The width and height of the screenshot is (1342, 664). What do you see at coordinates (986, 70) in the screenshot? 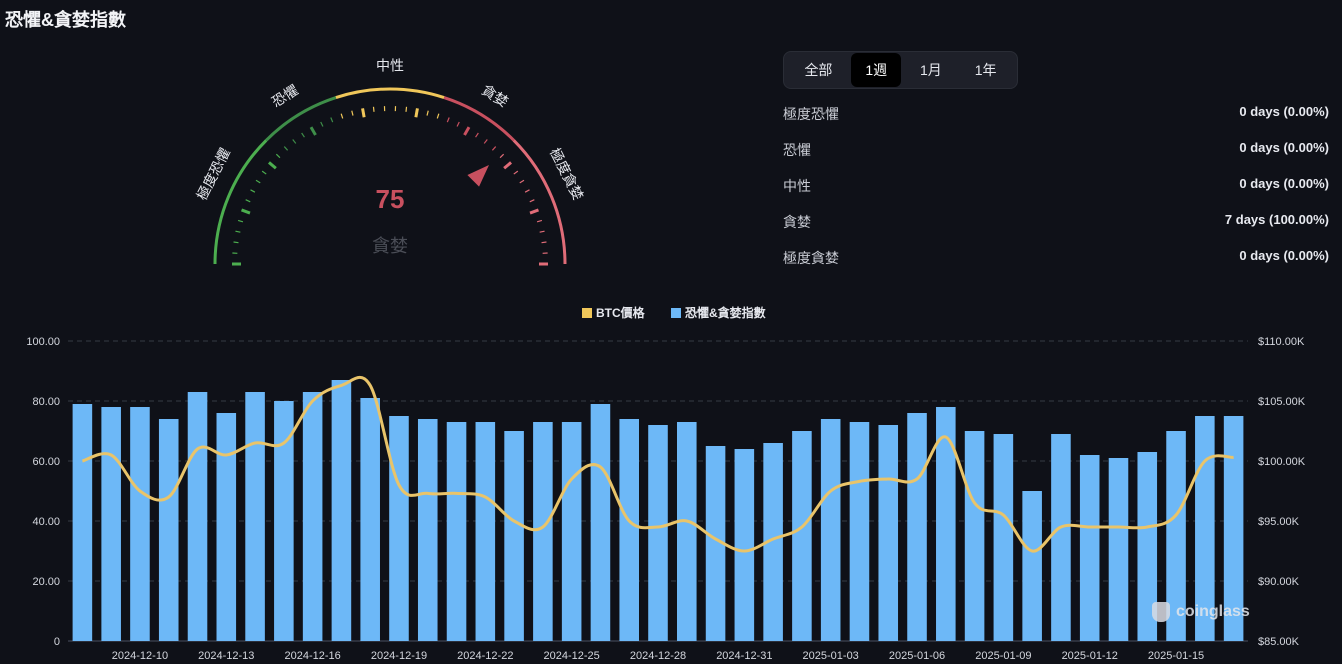
I see `tab-1-year: 1年` at bounding box center [986, 70].